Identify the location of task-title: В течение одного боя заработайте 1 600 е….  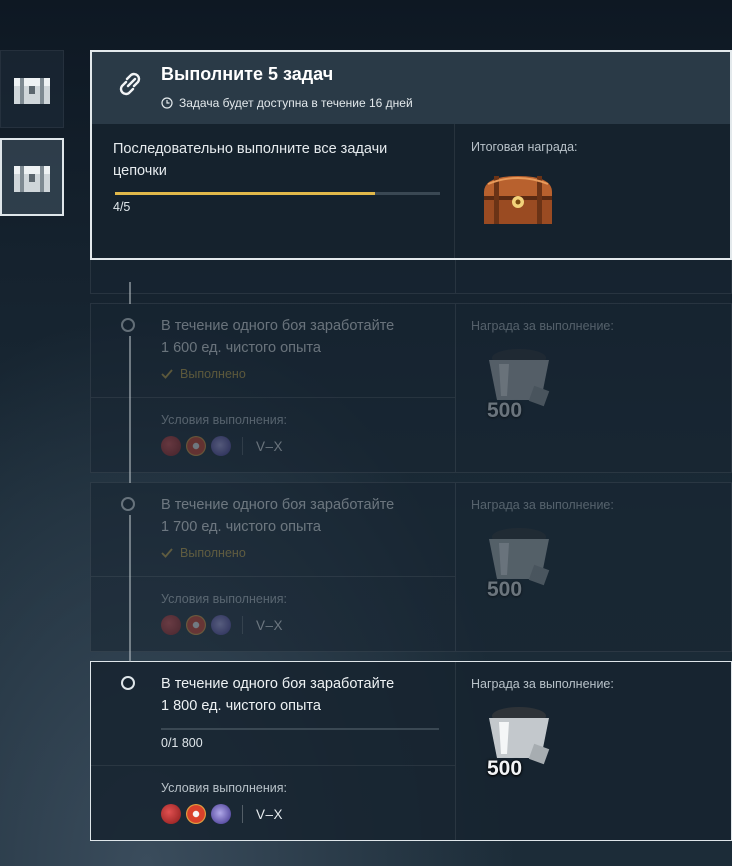
(278, 337).